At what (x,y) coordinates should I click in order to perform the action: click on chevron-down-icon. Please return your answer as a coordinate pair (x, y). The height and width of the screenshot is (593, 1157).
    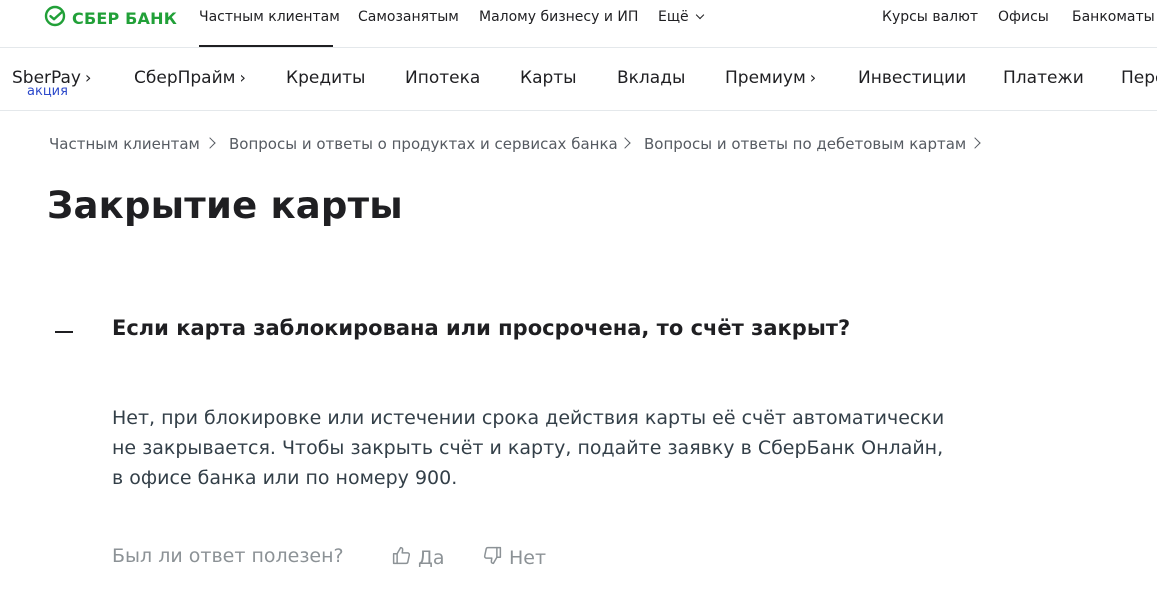
    Looking at the image, I should click on (699, 15).